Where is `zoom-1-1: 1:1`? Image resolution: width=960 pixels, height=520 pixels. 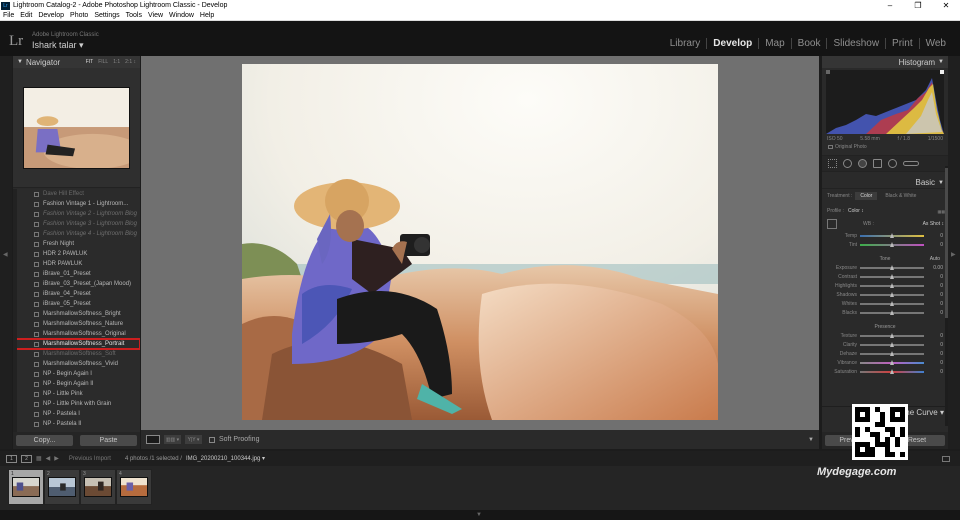 zoom-1-1: 1:1 is located at coordinates (116, 62).